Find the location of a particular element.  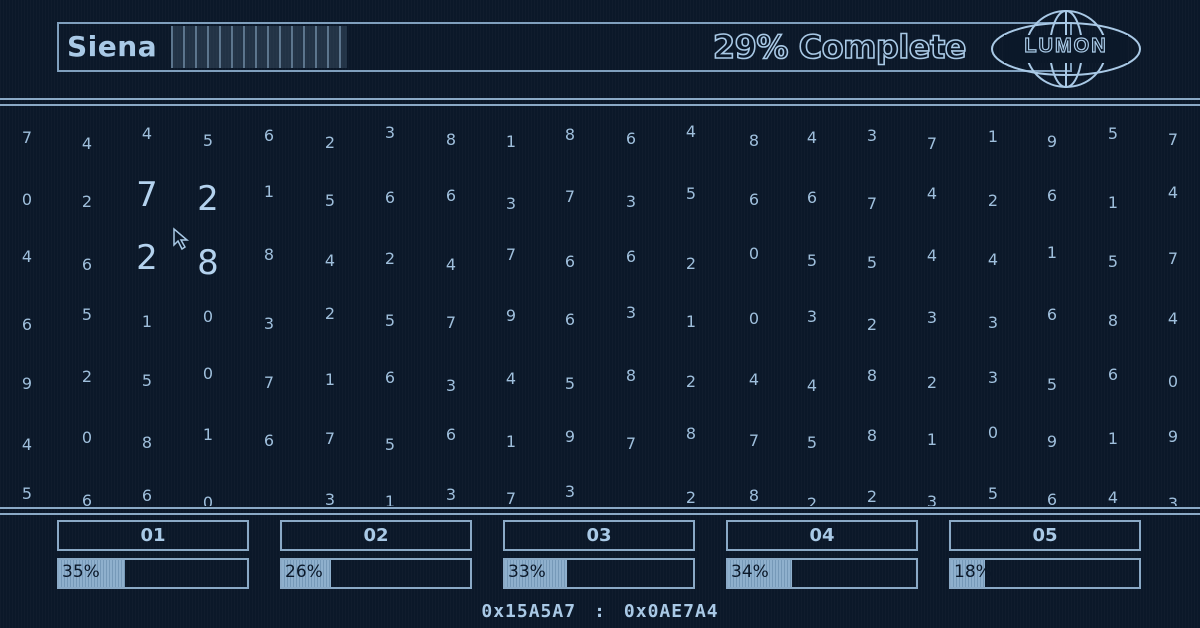

bin-label: 03 is located at coordinates (599, 535).